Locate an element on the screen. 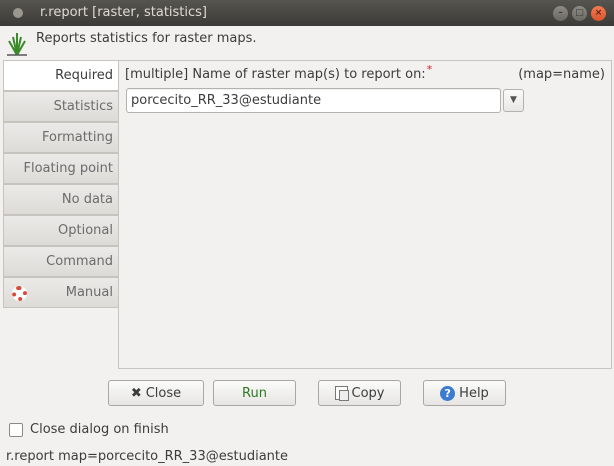 The width and height of the screenshot is (614, 466). tab-manual: Manual is located at coordinates (61, 292).